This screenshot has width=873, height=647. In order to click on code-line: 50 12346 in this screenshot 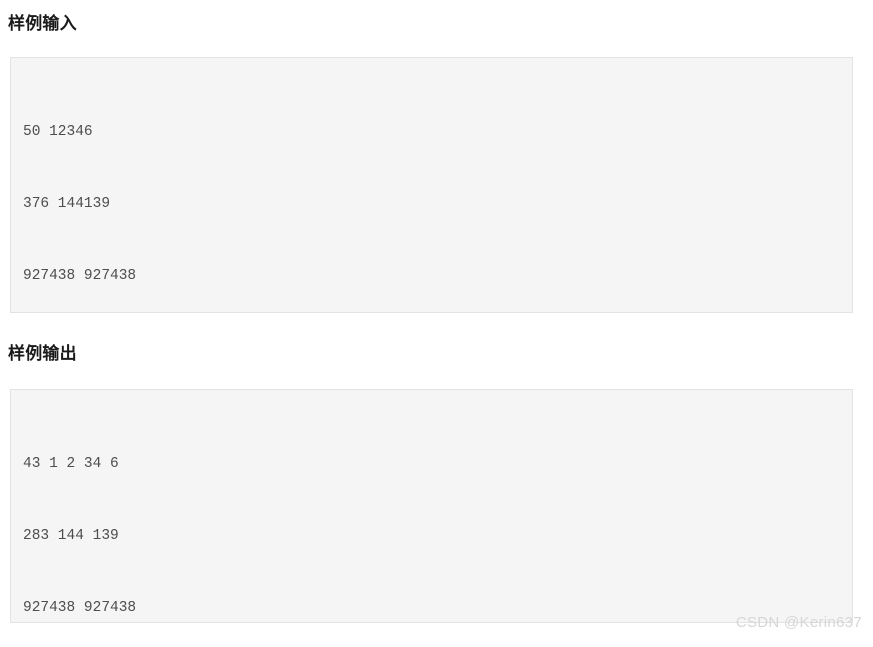, I will do `click(58, 132)`.